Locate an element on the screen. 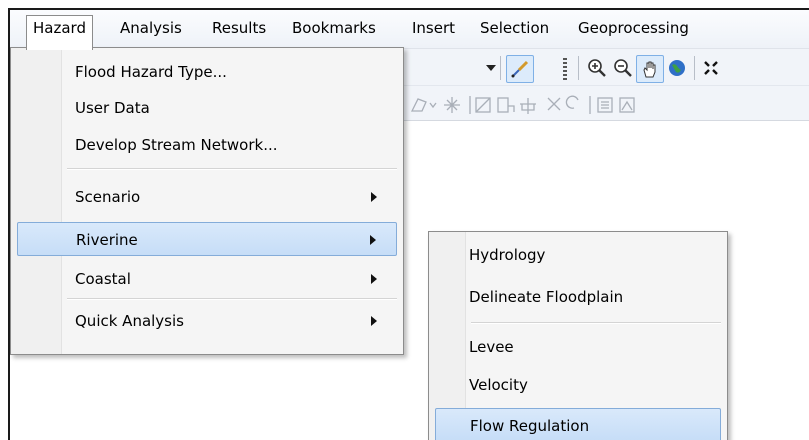  menu-selection: Selection is located at coordinates (514, 28).